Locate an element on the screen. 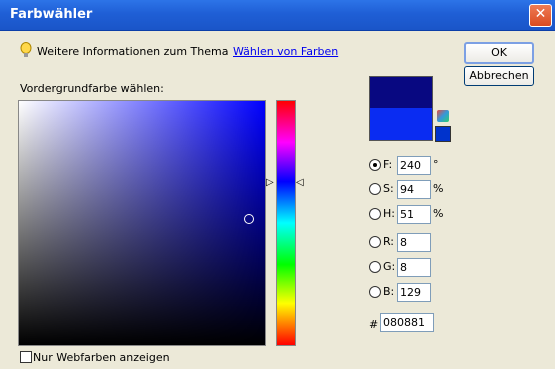  green-label: G: is located at coordinates (389, 266).